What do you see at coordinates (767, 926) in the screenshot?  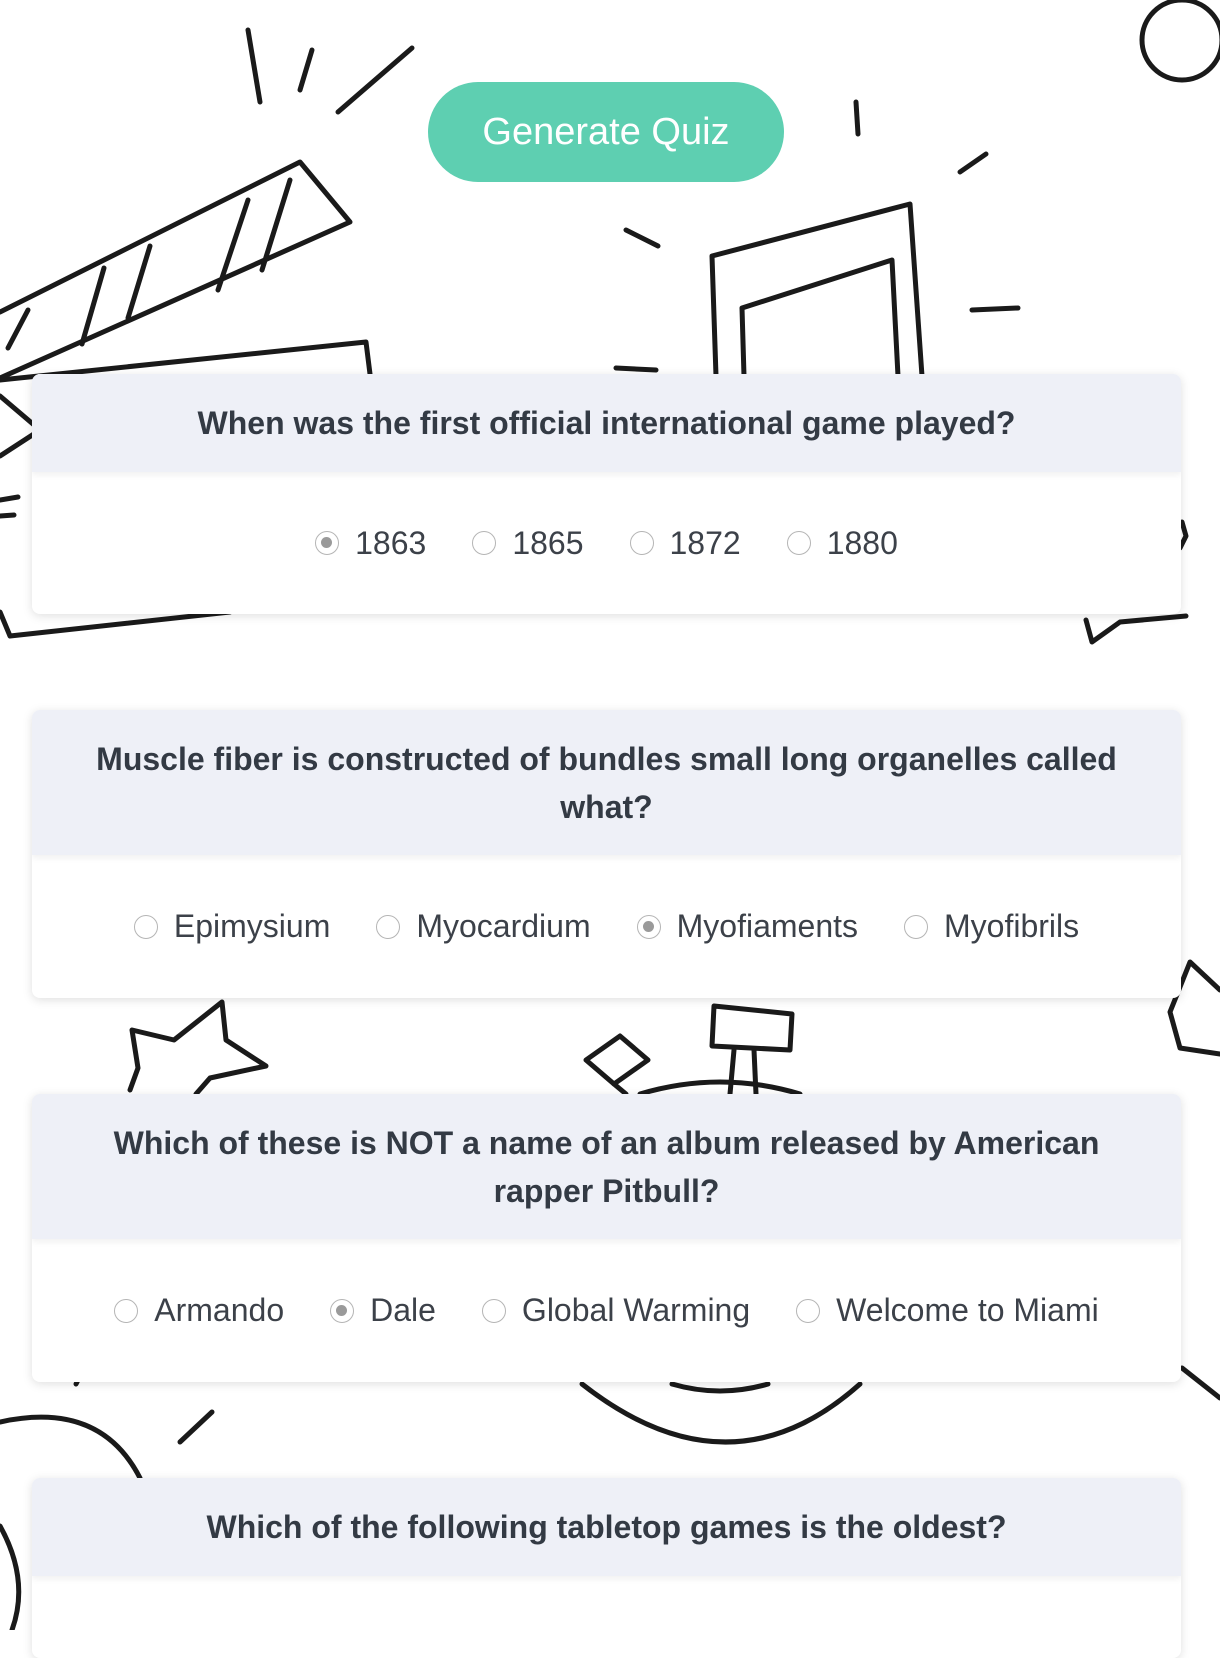 I see `option-label: Myofiaments` at bounding box center [767, 926].